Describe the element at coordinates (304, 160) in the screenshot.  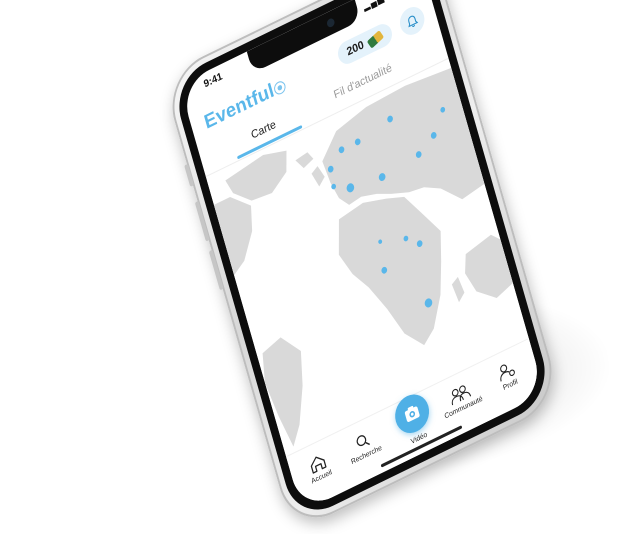
I see `iceland-landmass` at that location.